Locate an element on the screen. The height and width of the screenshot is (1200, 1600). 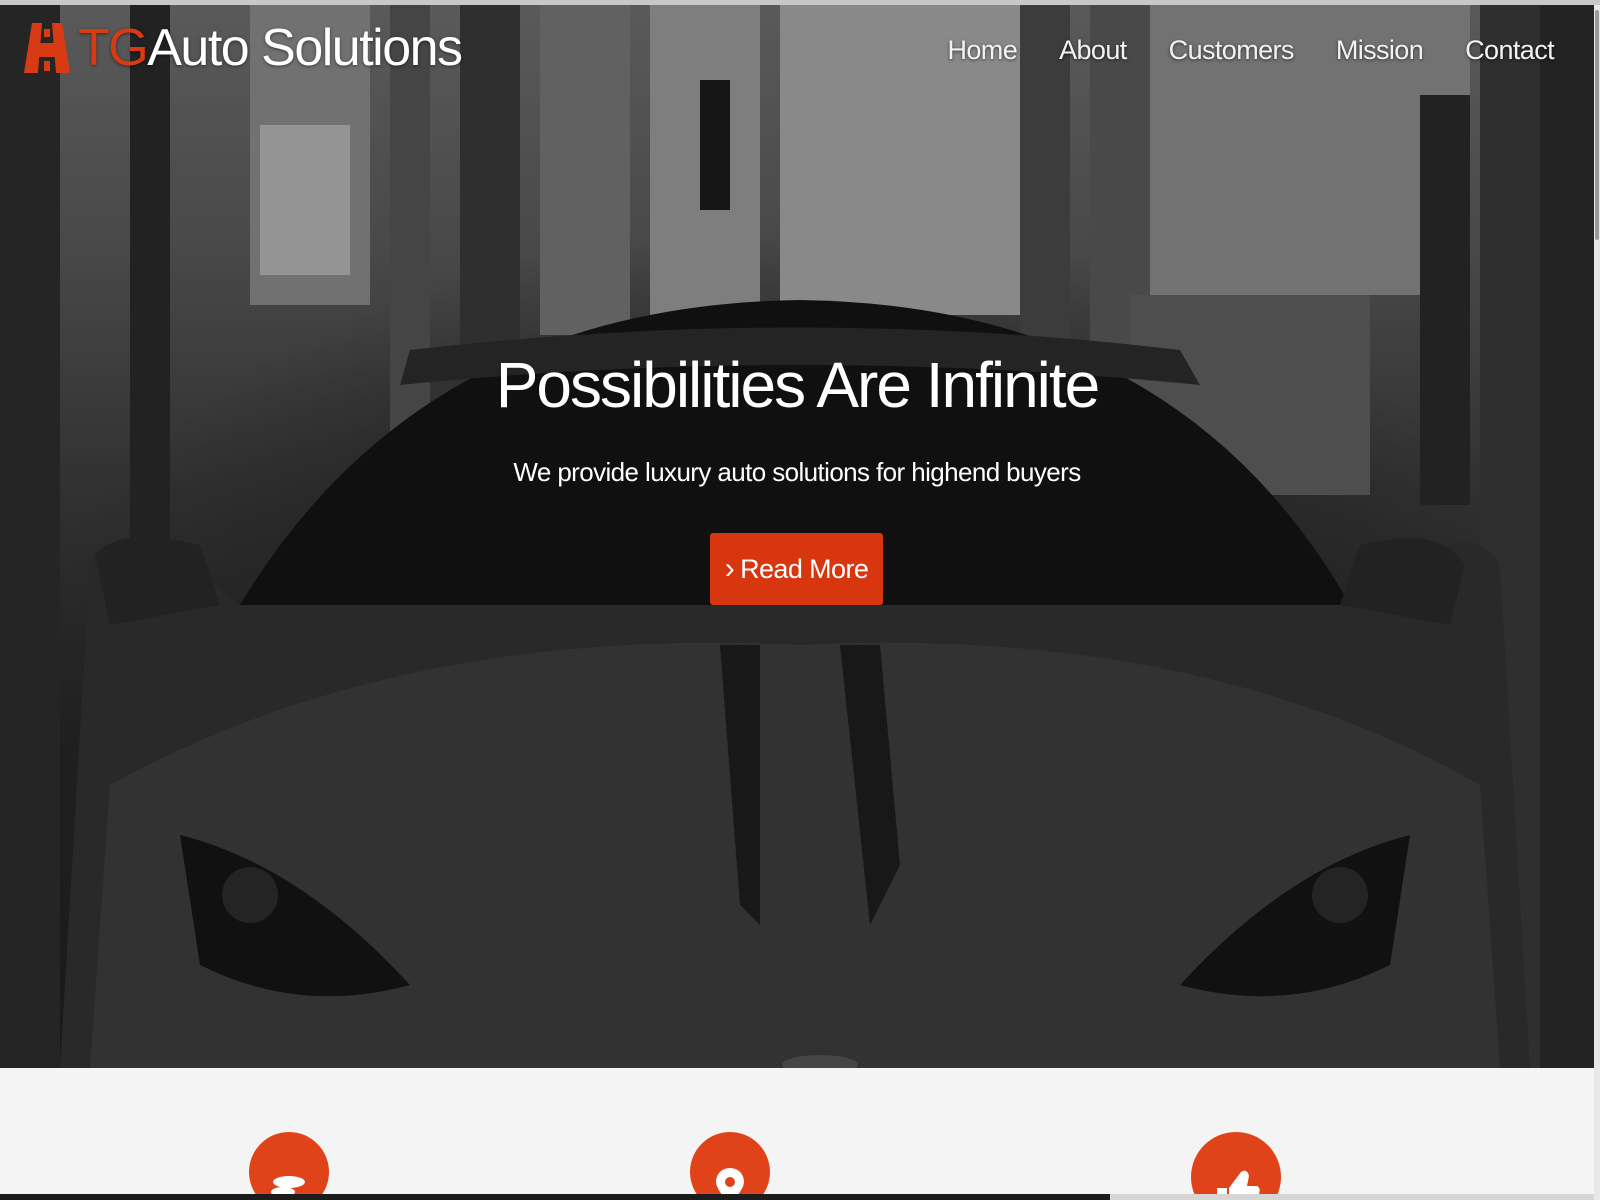
brand-name-rest: Auto Solutions is located at coordinates (305, 48).